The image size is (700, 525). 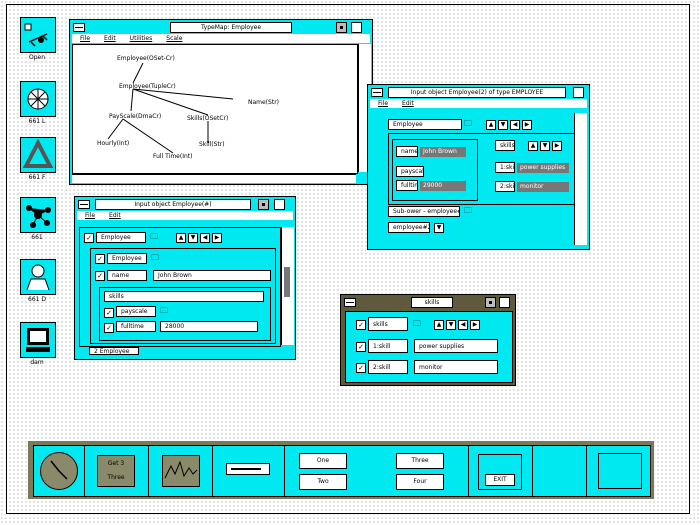 I want to click on titlebar: skills, so click(x=428, y=301).